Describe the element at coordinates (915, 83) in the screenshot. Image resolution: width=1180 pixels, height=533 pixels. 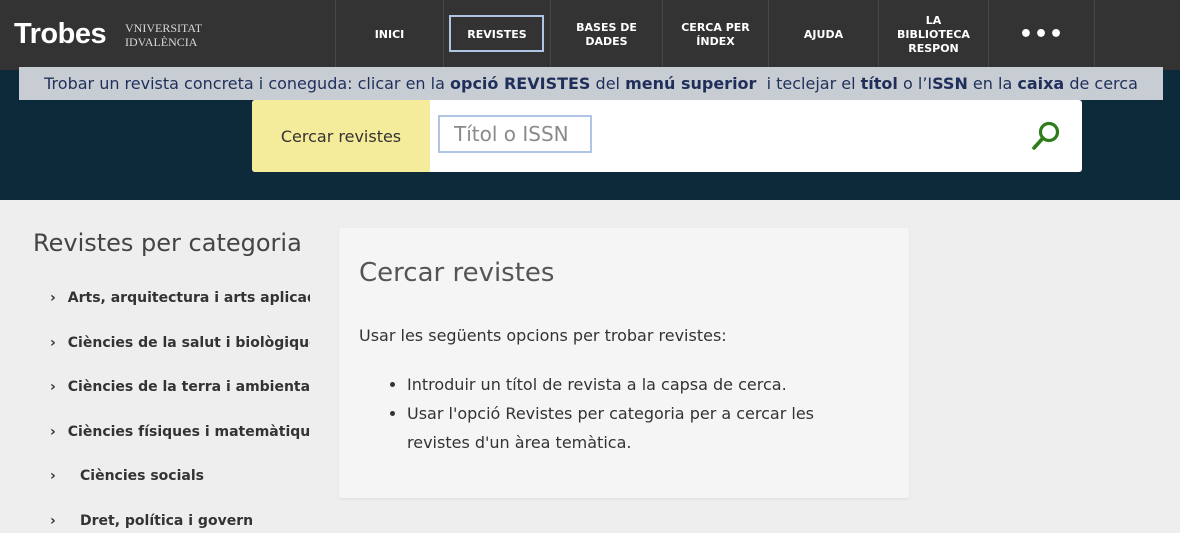
I see `callout-text-part: o l’I` at that location.